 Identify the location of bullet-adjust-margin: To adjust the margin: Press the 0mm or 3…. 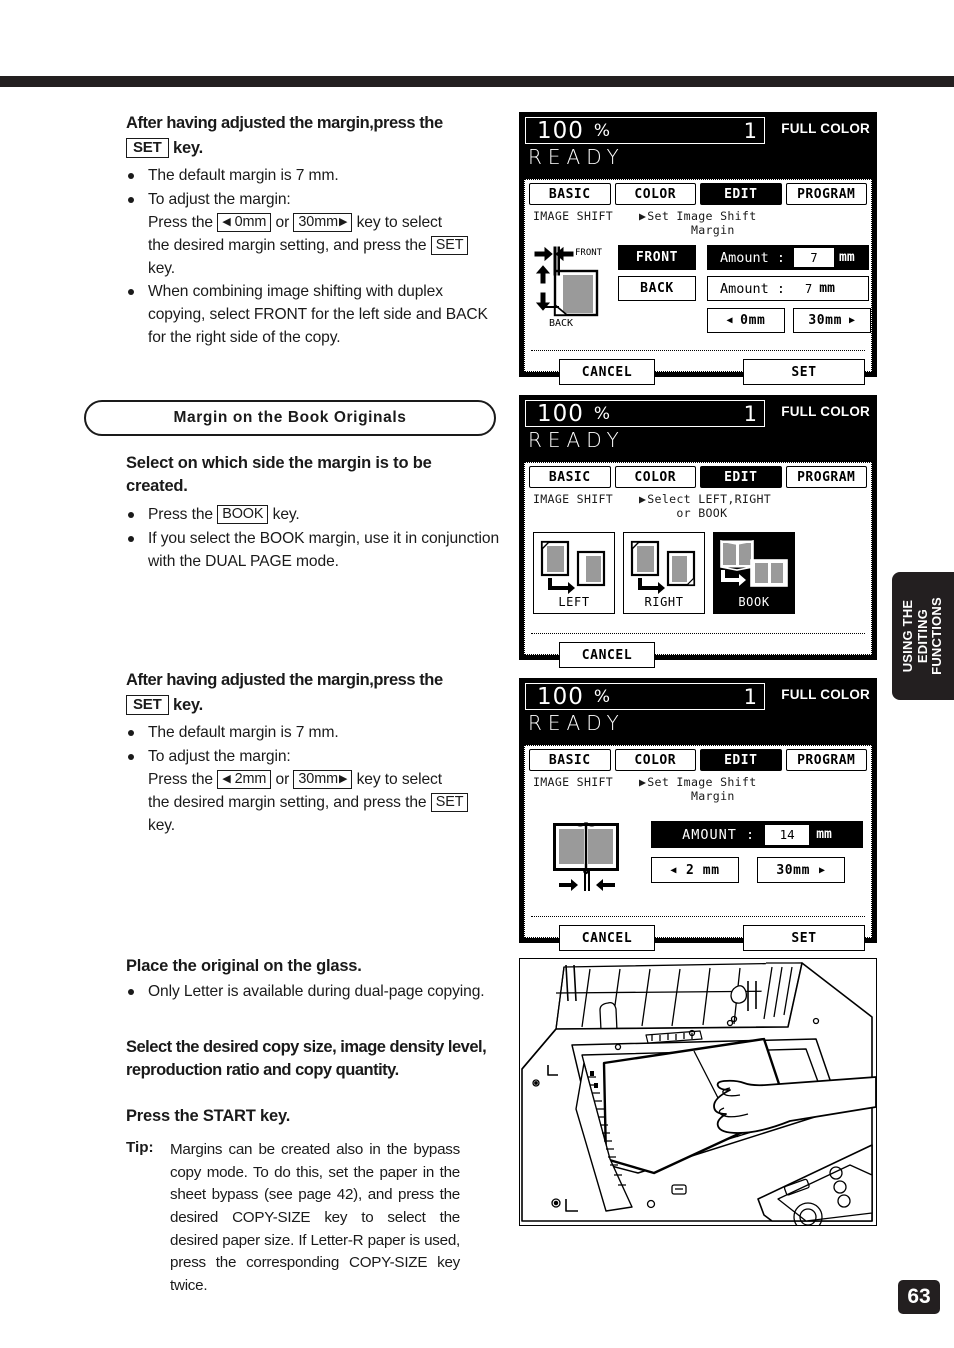
(294, 235).